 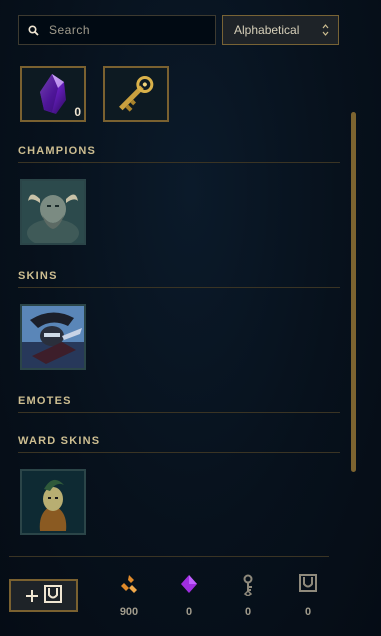 I want to click on dropdown-arrows-icon, so click(x=325, y=30).